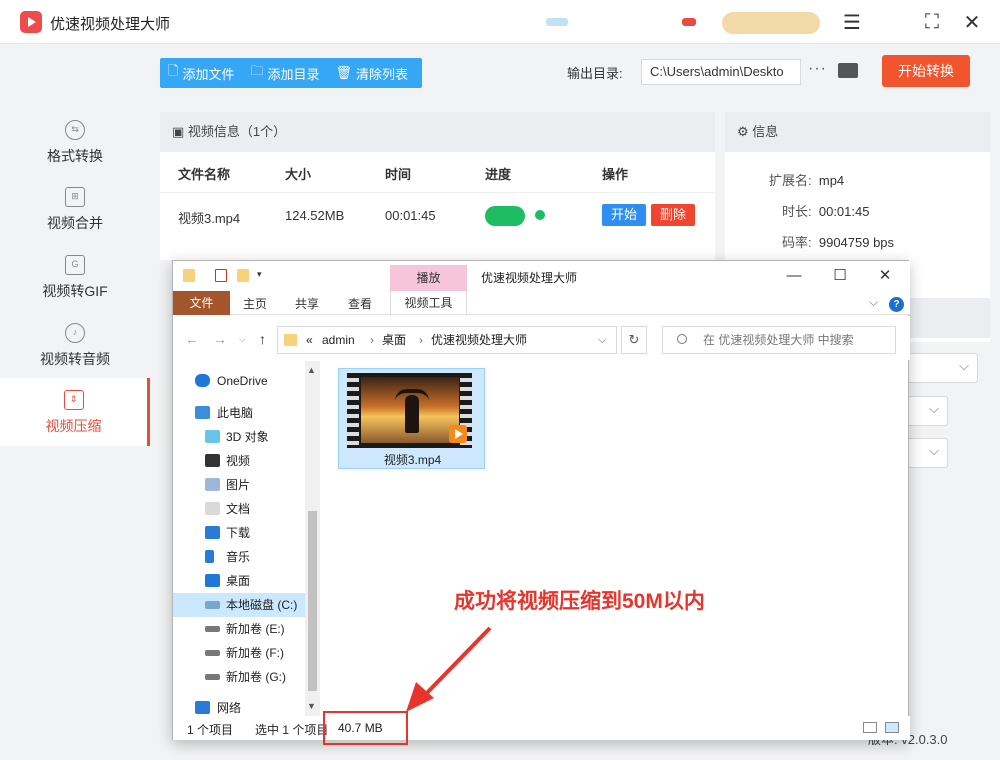 The width and height of the screenshot is (1000, 760). What do you see at coordinates (372, 73) in the screenshot?
I see `clear-list-button: 🗑 清除列表` at bounding box center [372, 73].